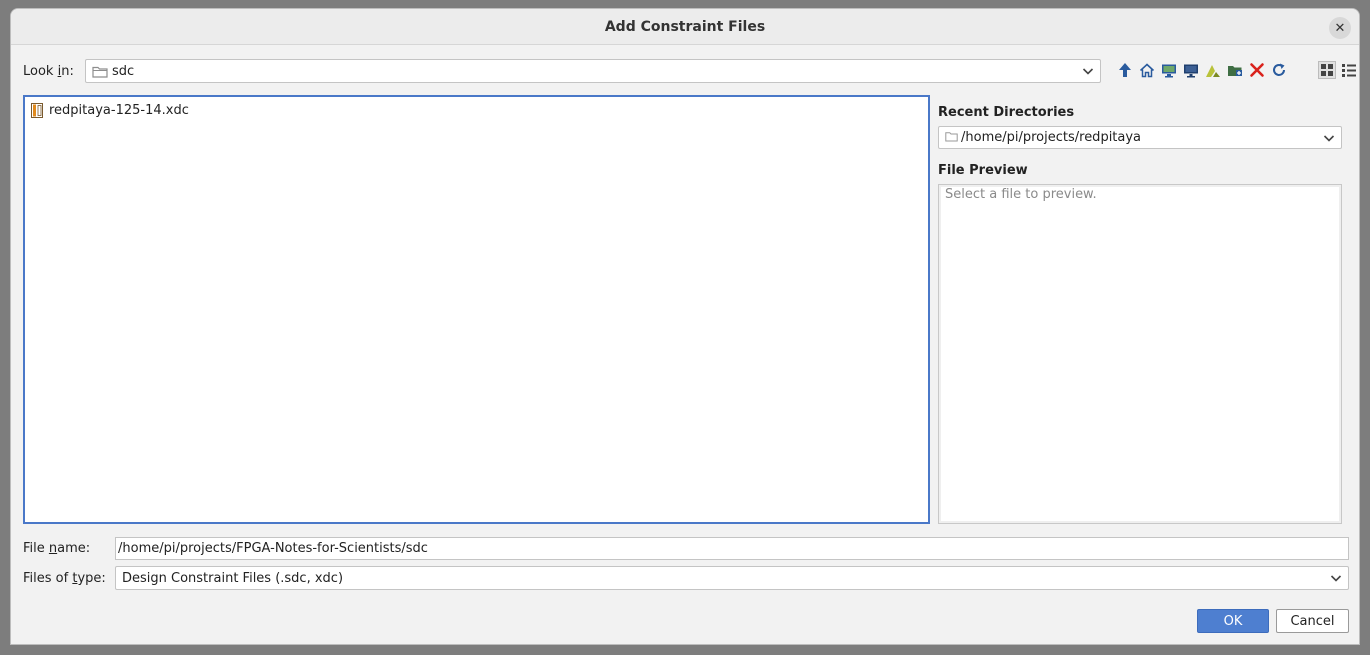 The width and height of the screenshot is (1370, 655). I want to click on recent-directories-combo: /home/pi/projects/redpitaya, so click(1140, 137).